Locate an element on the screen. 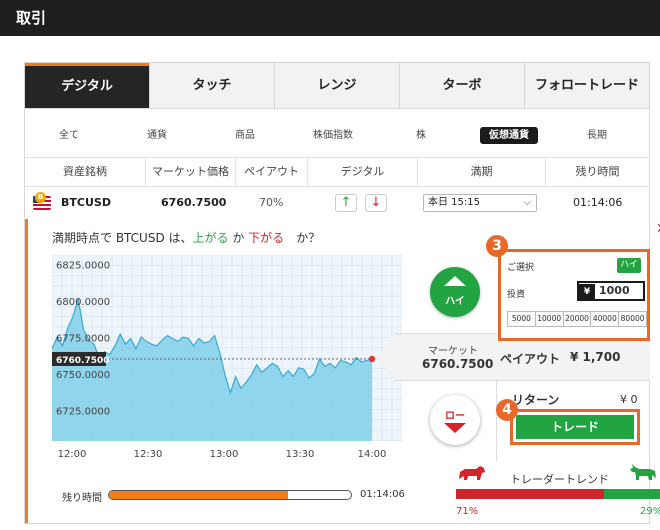 This screenshot has width=660, height=530. x-tick-label: 14:00 is located at coordinates (372, 454).